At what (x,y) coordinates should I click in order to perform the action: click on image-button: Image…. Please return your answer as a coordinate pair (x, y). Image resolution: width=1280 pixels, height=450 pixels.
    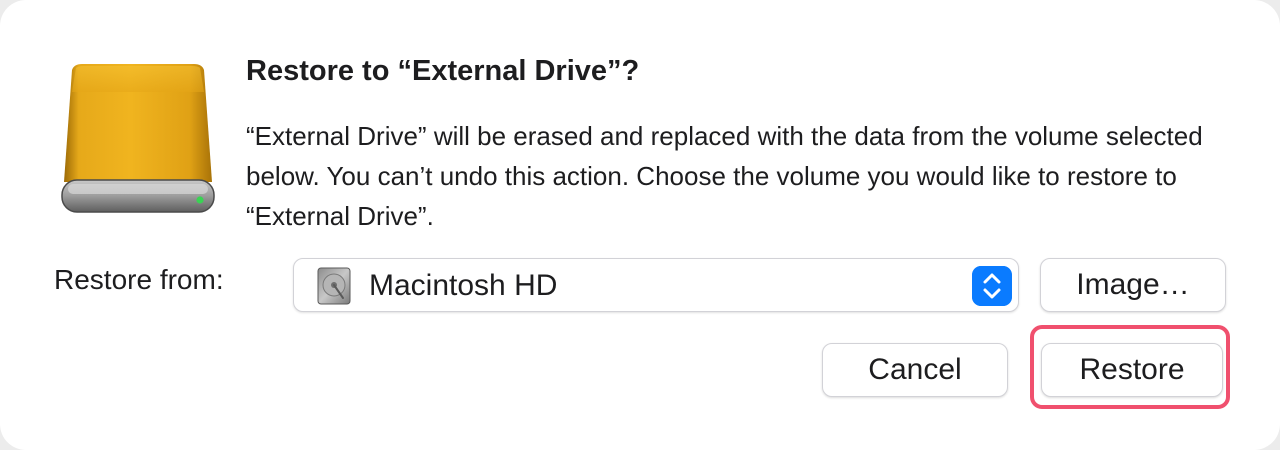
    Looking at the image, I should click on (1133, 285).